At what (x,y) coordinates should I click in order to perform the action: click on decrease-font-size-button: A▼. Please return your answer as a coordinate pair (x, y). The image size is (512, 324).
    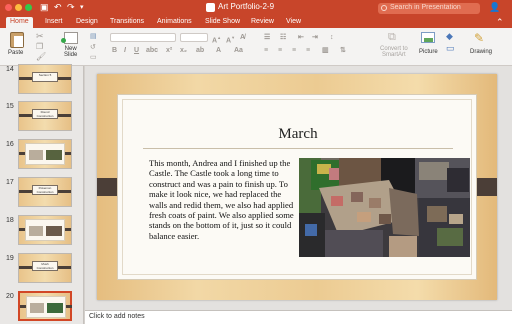
    Looking at the image, I should click on (230, 39).